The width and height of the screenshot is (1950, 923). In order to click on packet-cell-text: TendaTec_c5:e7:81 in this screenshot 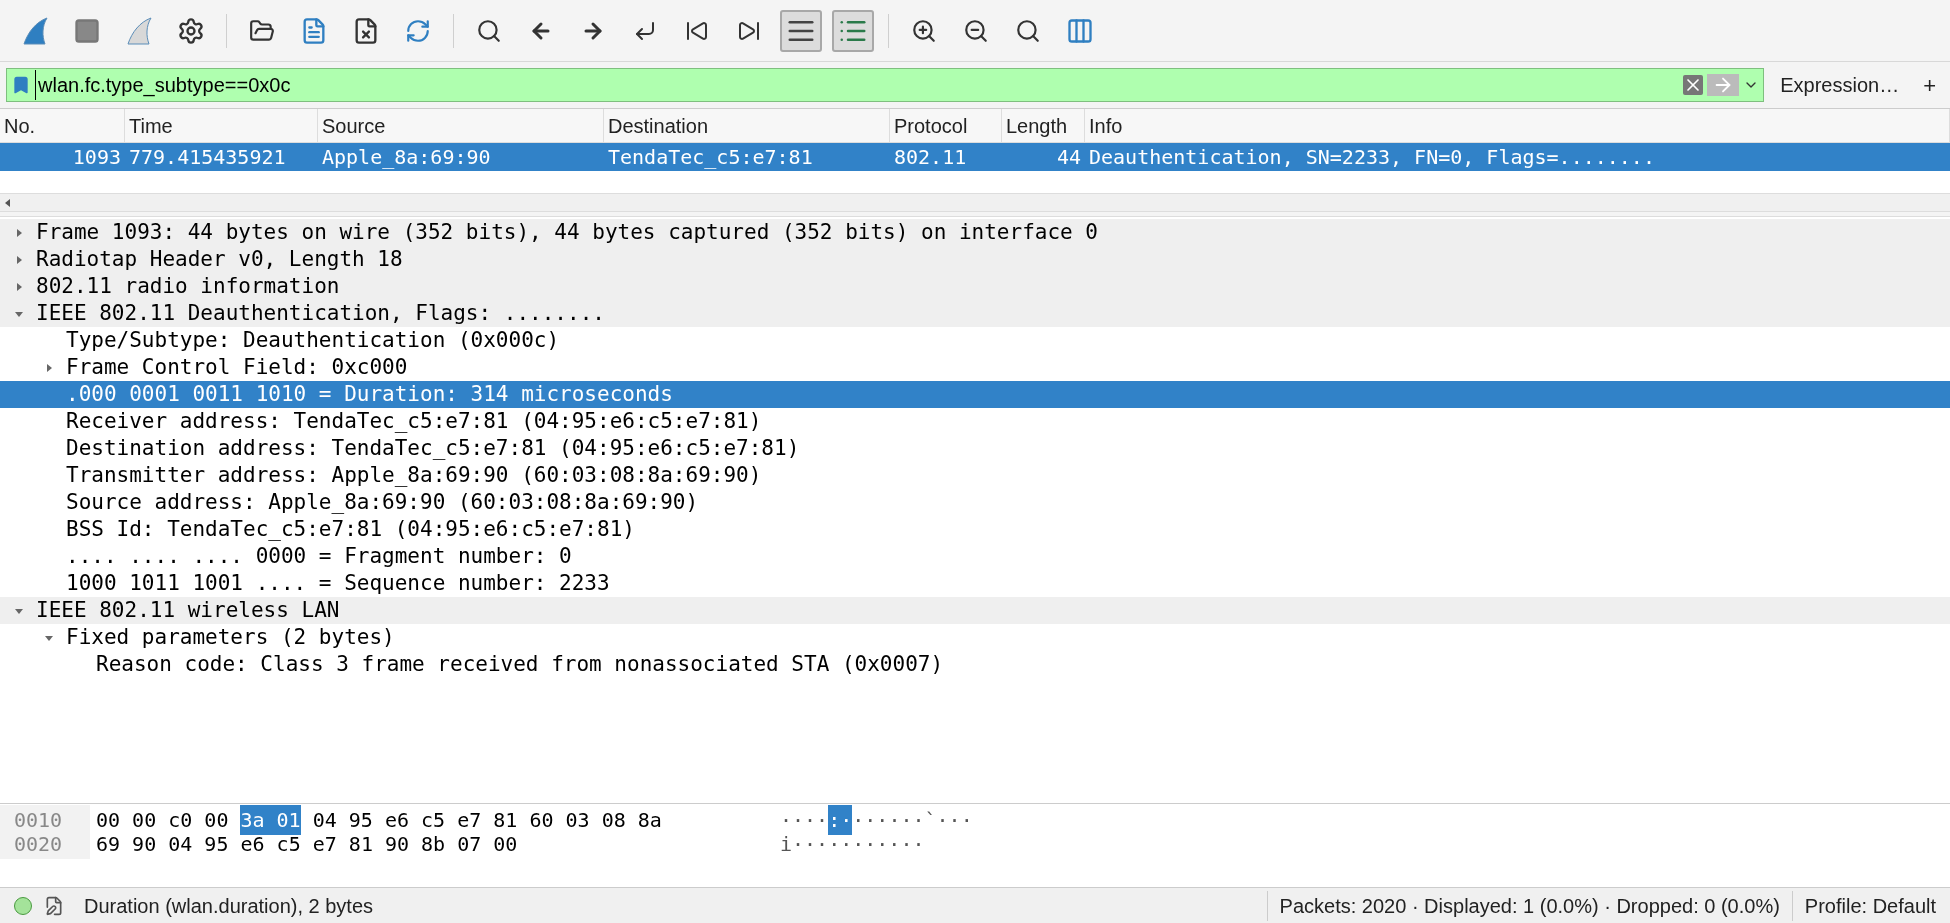, I will do `click(710, 157)`.